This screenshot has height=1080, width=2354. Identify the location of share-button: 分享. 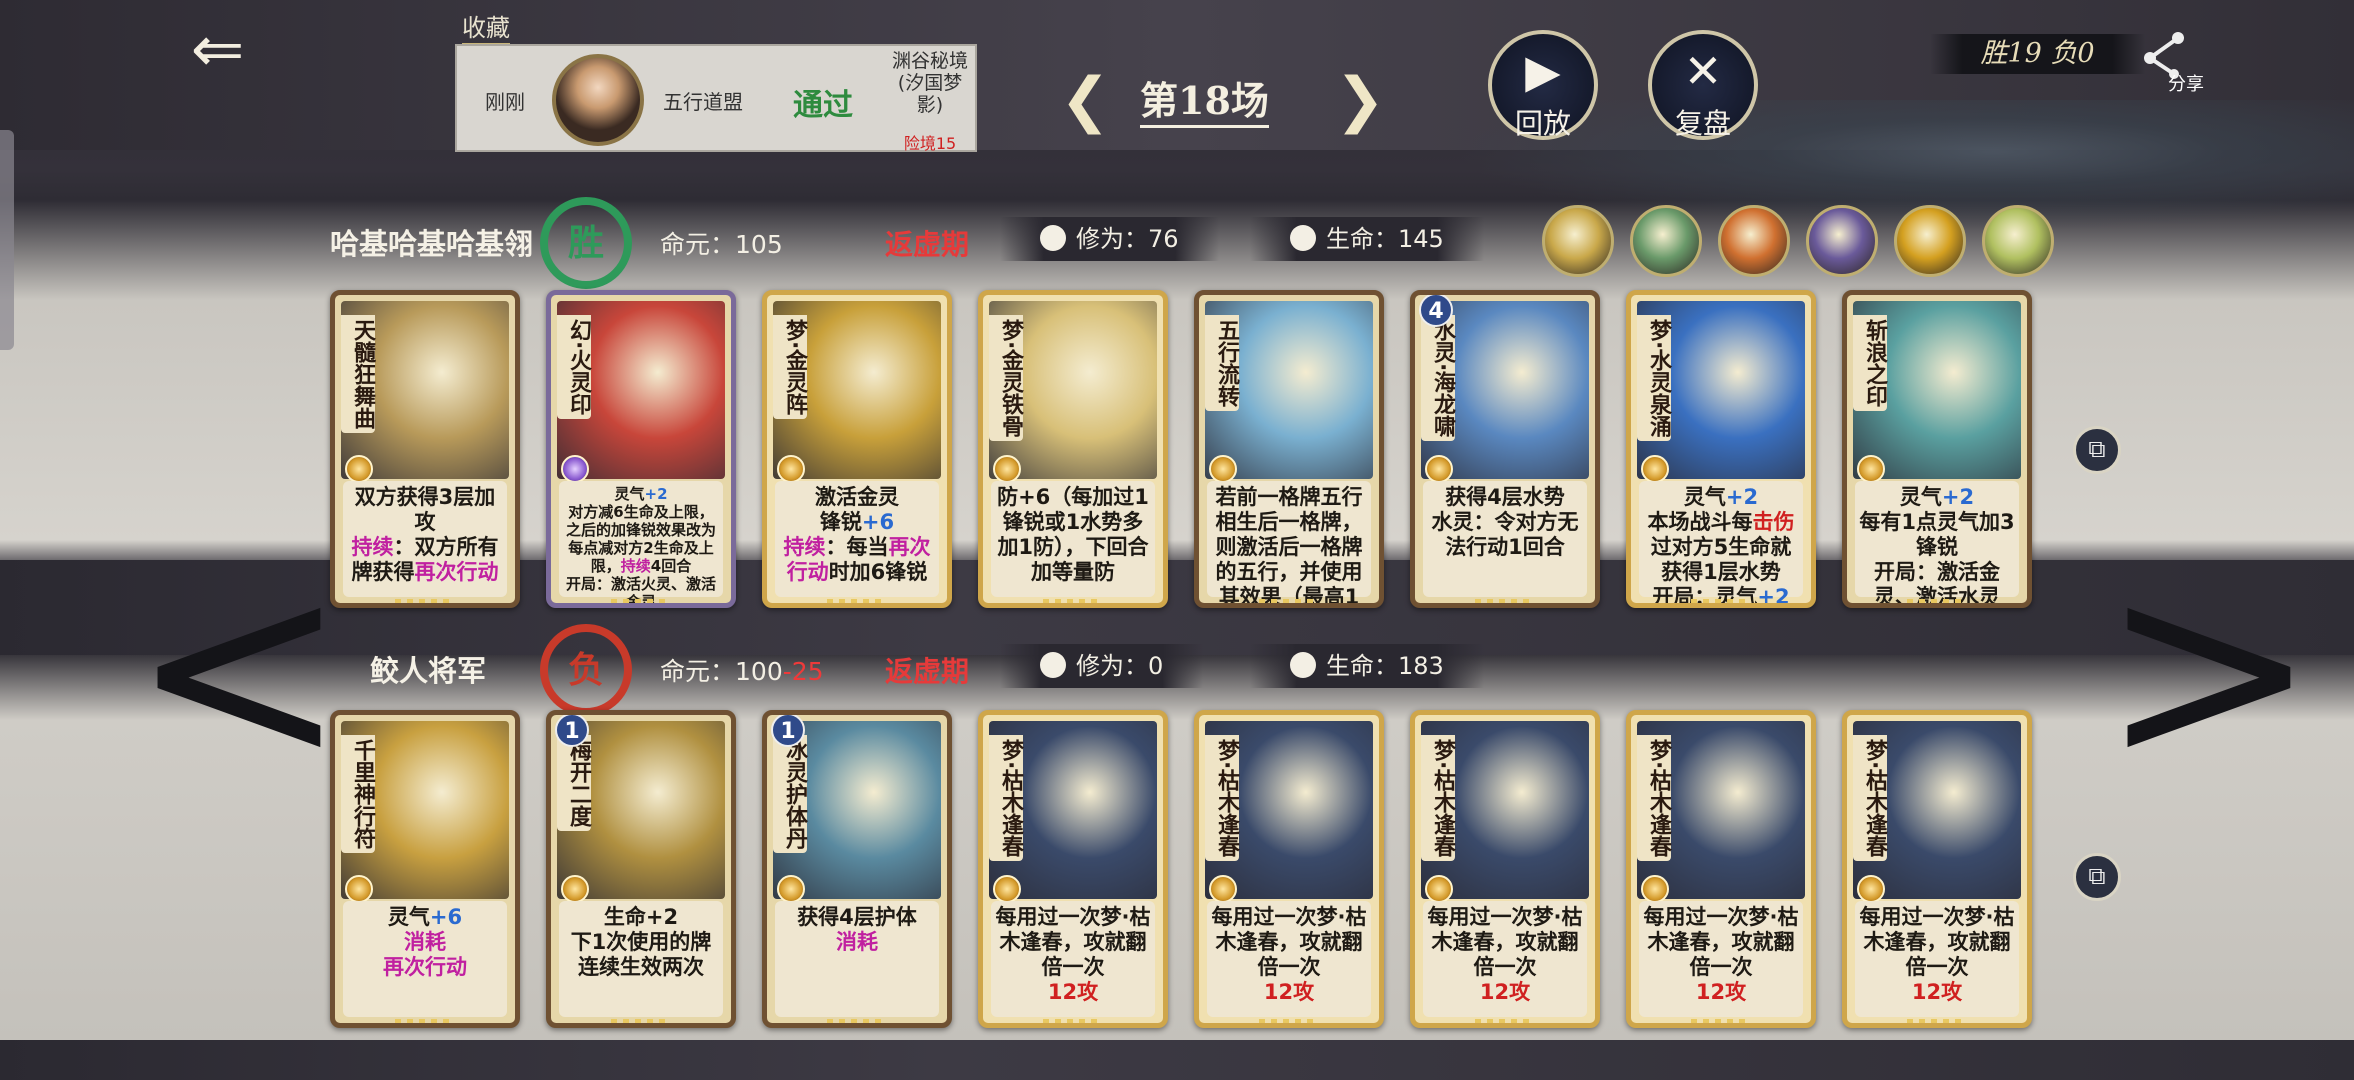
(2175, 65).